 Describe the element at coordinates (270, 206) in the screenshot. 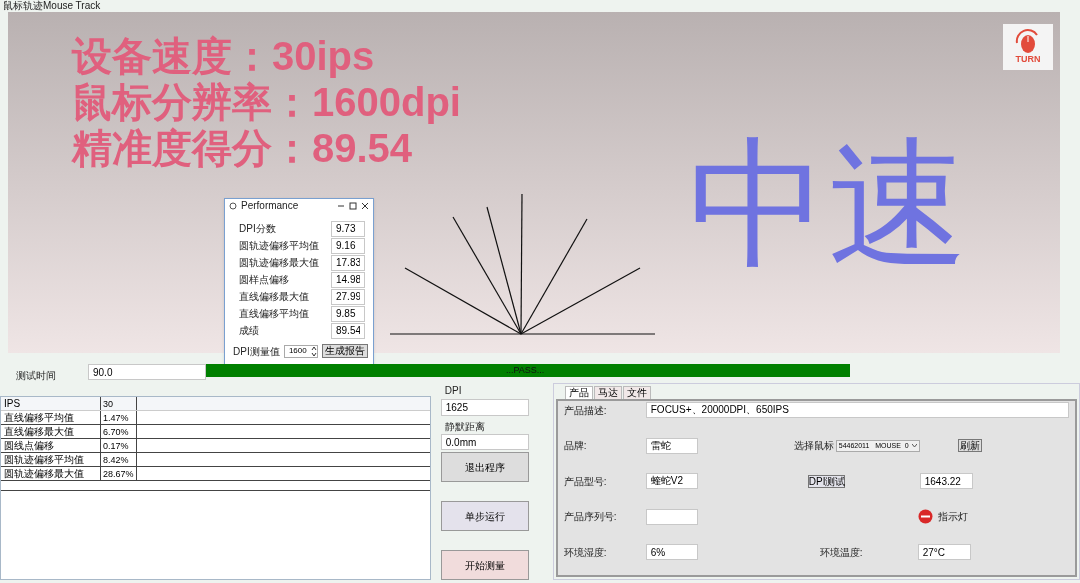

I see `dialog-title: Performance` at that location.